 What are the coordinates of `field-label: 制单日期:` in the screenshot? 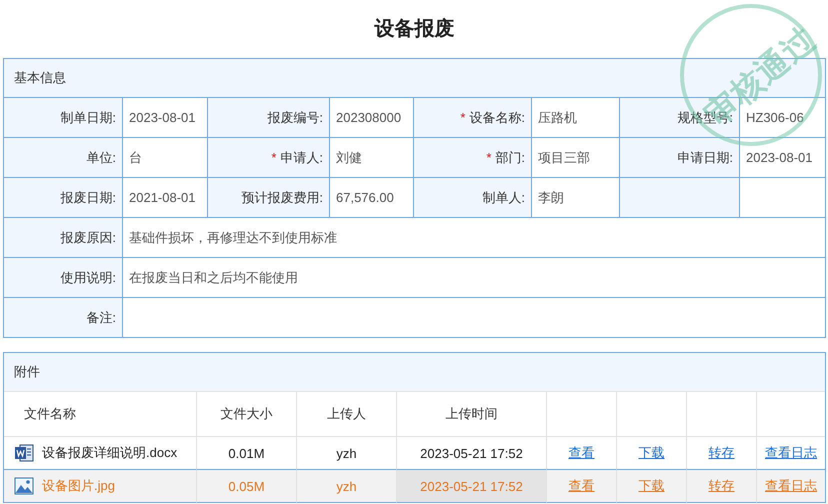 It's located at (63, 118).